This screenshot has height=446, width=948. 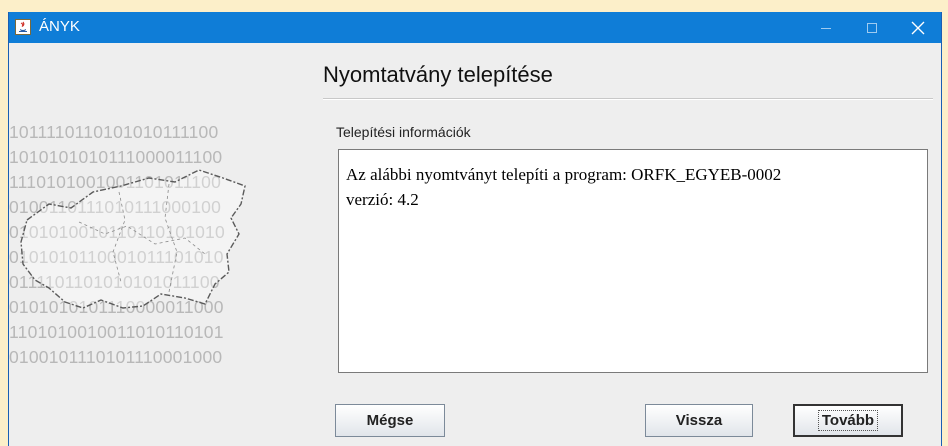 What do you see at coordinates (403, 132) in the screenshot?
I see `info-section-label: Telepítési információk` at bounding box center [403, 132].